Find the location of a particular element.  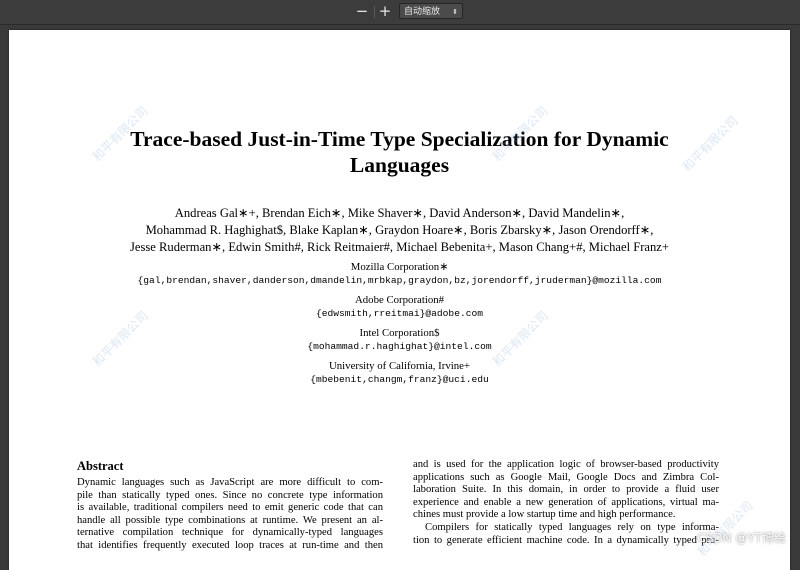

select-arrows-icon: ⬍ is located at coordinates (455, 12).